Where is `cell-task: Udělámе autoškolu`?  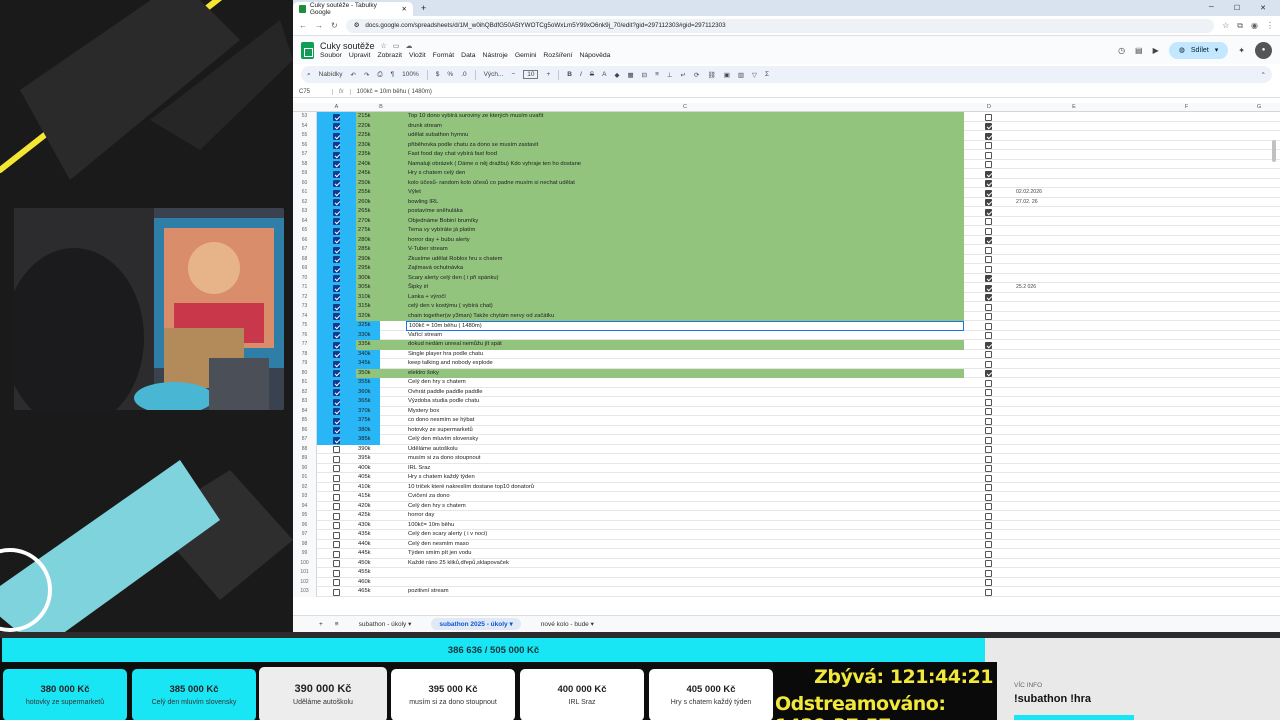
cell-task: Udělámе autoškolu is located at coordinates (685, 450).